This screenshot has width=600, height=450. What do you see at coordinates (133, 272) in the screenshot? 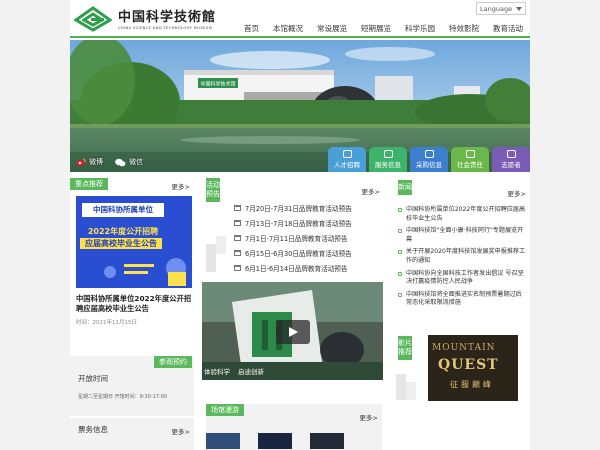
I see `poster-illustration` at bounding box center [133, 272].